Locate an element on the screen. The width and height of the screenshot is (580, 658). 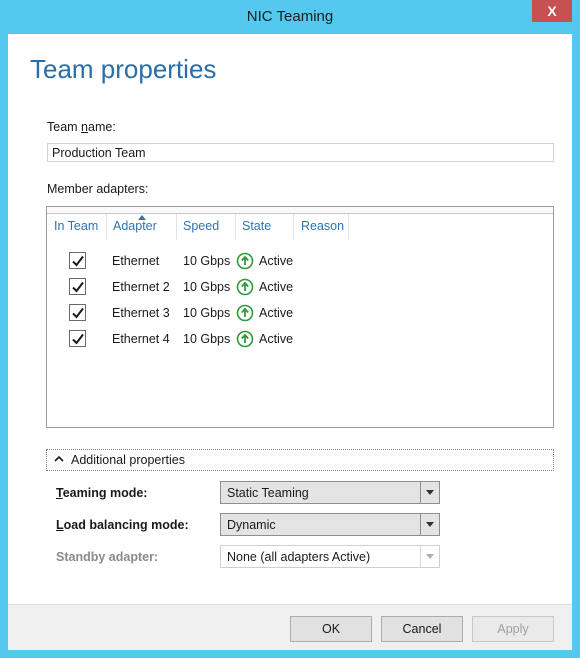
teaming-mode-value: Static Teaming is located at coordinates (268, 493).